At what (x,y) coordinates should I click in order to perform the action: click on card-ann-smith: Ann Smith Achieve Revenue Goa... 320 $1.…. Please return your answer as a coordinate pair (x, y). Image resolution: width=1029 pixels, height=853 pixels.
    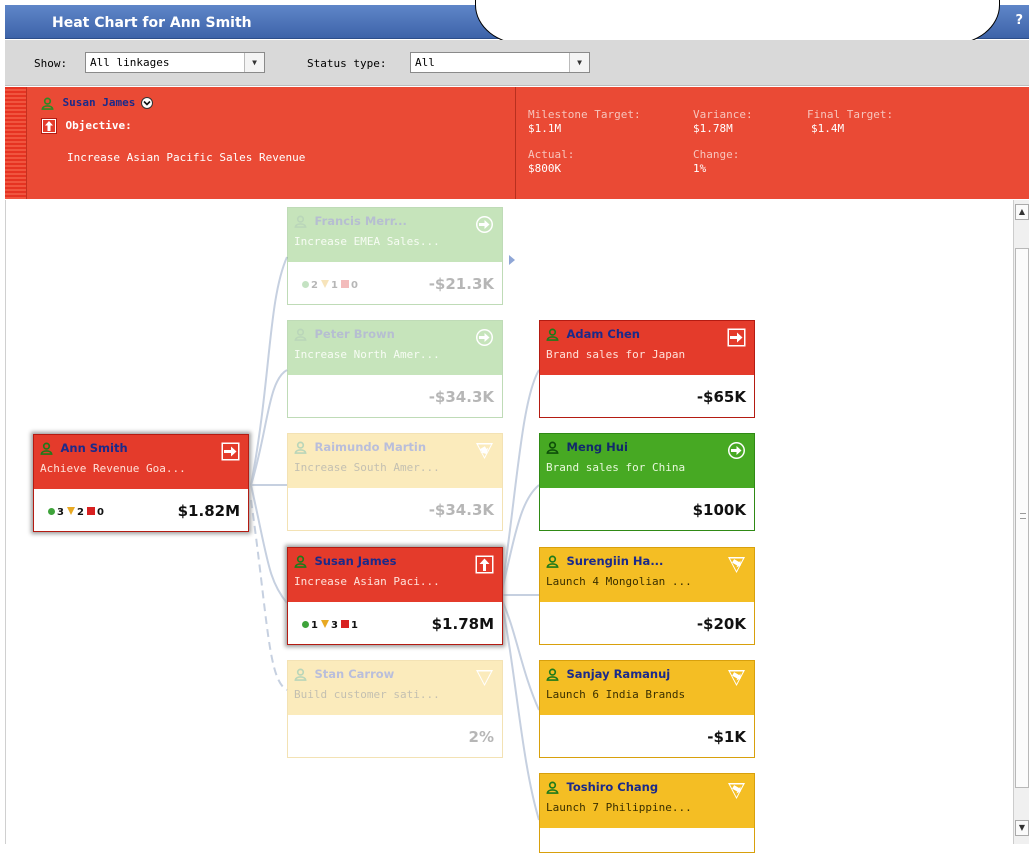
    Looking at the image, I should click on (141, 483).